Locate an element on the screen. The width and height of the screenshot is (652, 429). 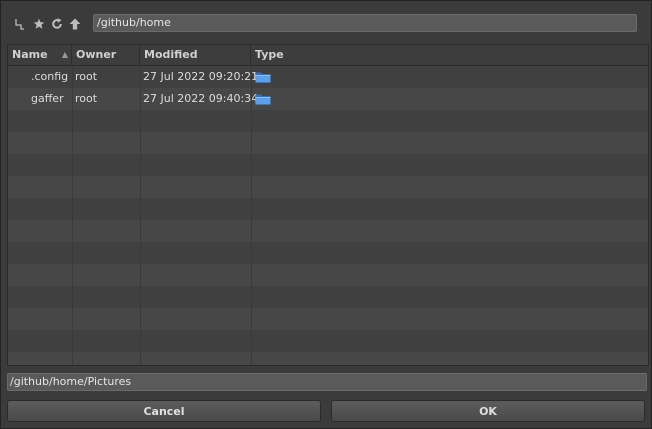
column-header-type: Type is located at coordinates (449, 55).